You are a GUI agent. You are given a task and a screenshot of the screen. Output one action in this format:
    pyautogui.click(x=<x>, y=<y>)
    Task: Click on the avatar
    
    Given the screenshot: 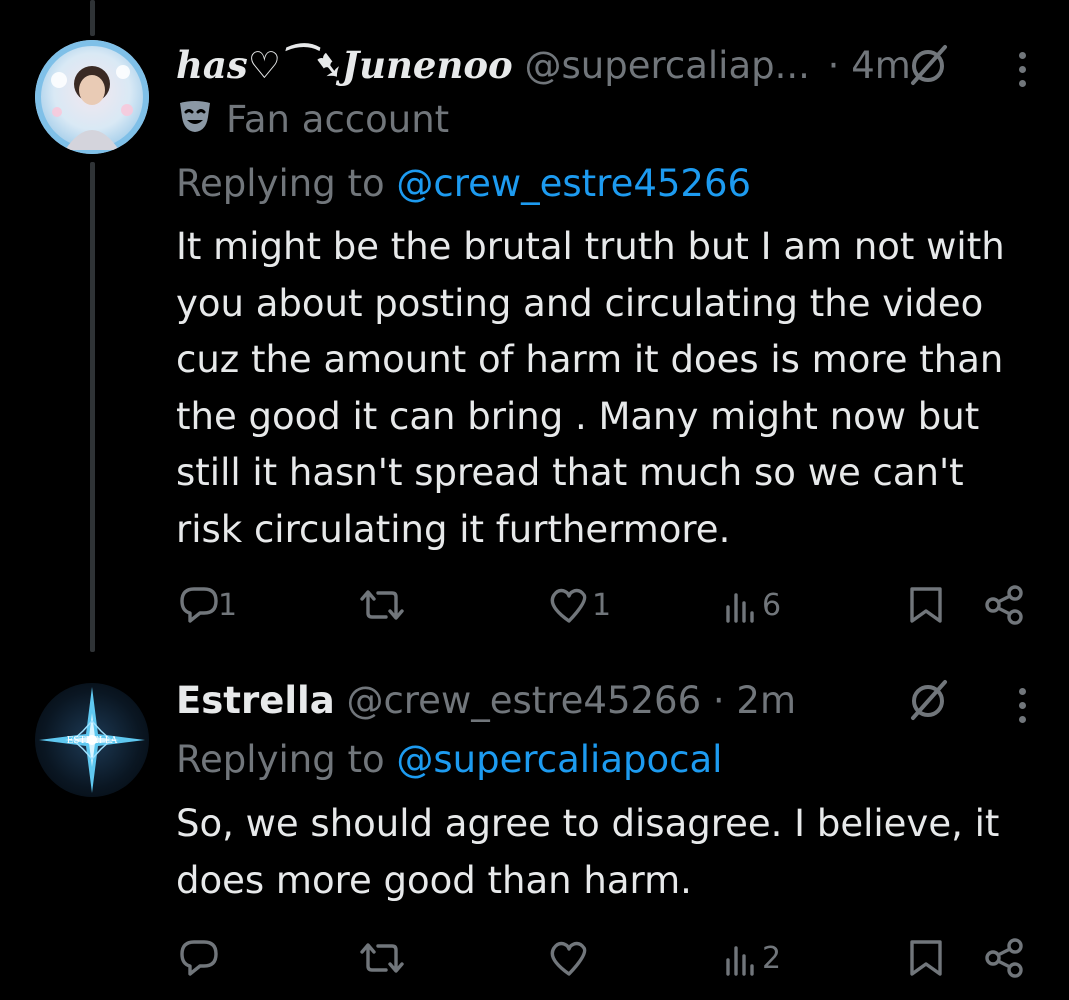 What is the action you would take?
    pyautogui.click(x=92, y=97)
    